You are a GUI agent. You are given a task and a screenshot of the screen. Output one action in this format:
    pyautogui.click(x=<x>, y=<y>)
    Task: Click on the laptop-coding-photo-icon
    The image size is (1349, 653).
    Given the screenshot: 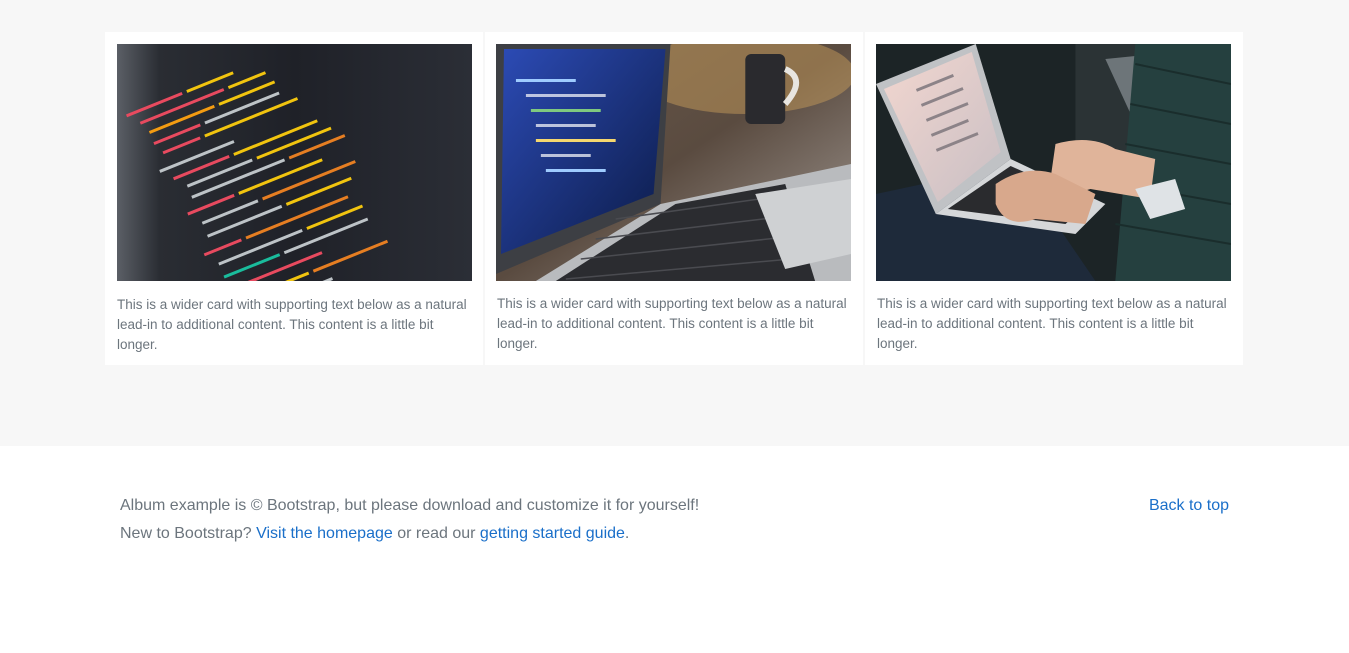 What is the action you would take?
    pyautogui.click(x=673, y=162)
    